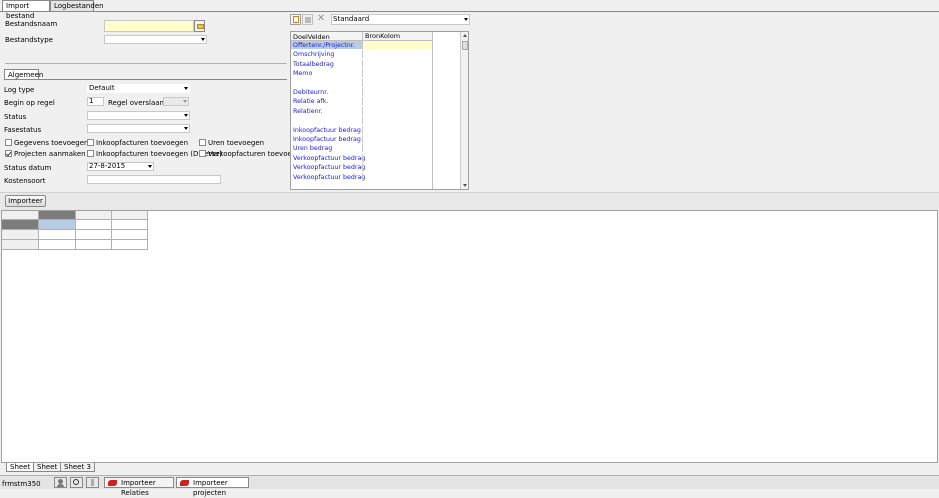  What do you see at coordinates (295, 19) in the screenshot?
I see `new-mapping-button` at bounding box center [295, 19].